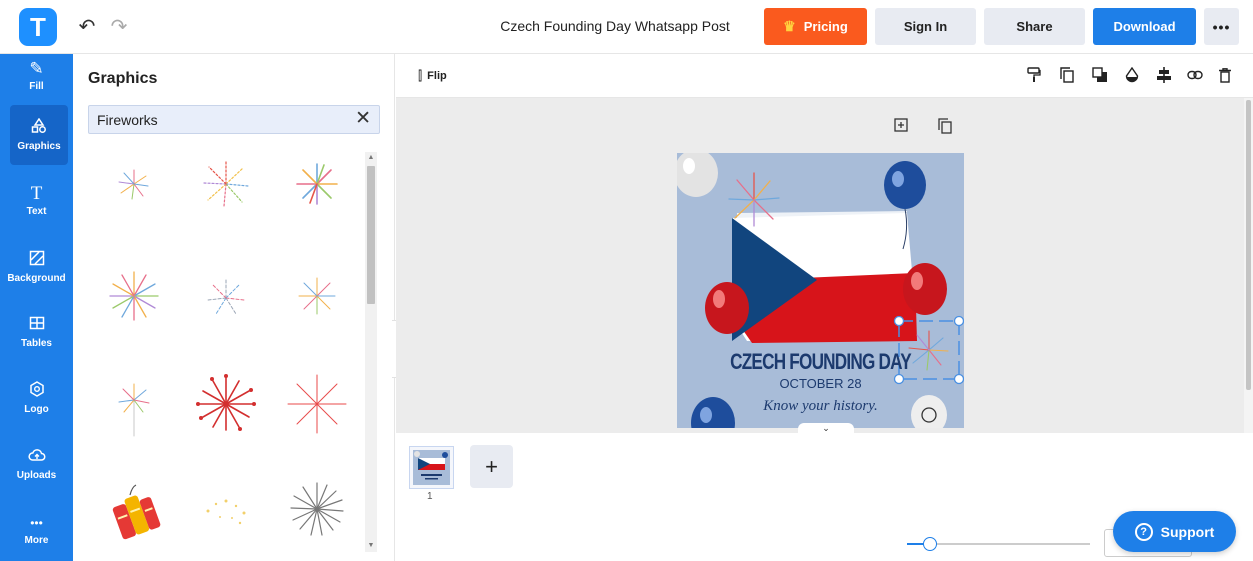 The image size is (1253, 561). What do you see at coordinates (925, 26) in the screenshot?
I see `sign-in-button: Sign In` at bounding box center [925, 26].